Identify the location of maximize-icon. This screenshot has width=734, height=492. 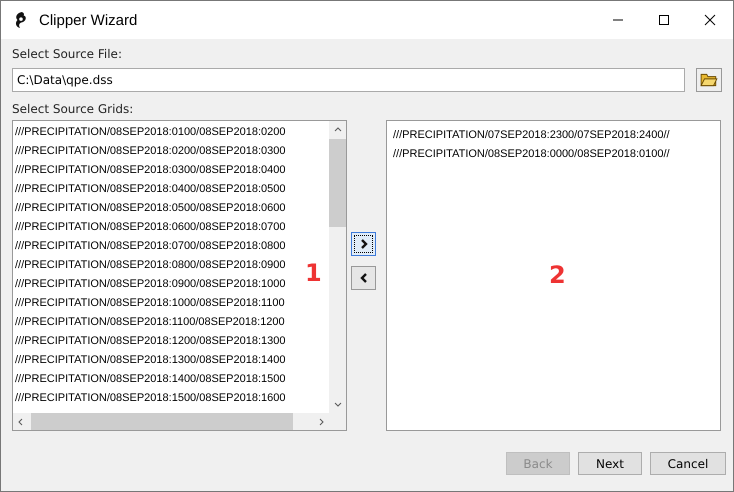
(664, 20).